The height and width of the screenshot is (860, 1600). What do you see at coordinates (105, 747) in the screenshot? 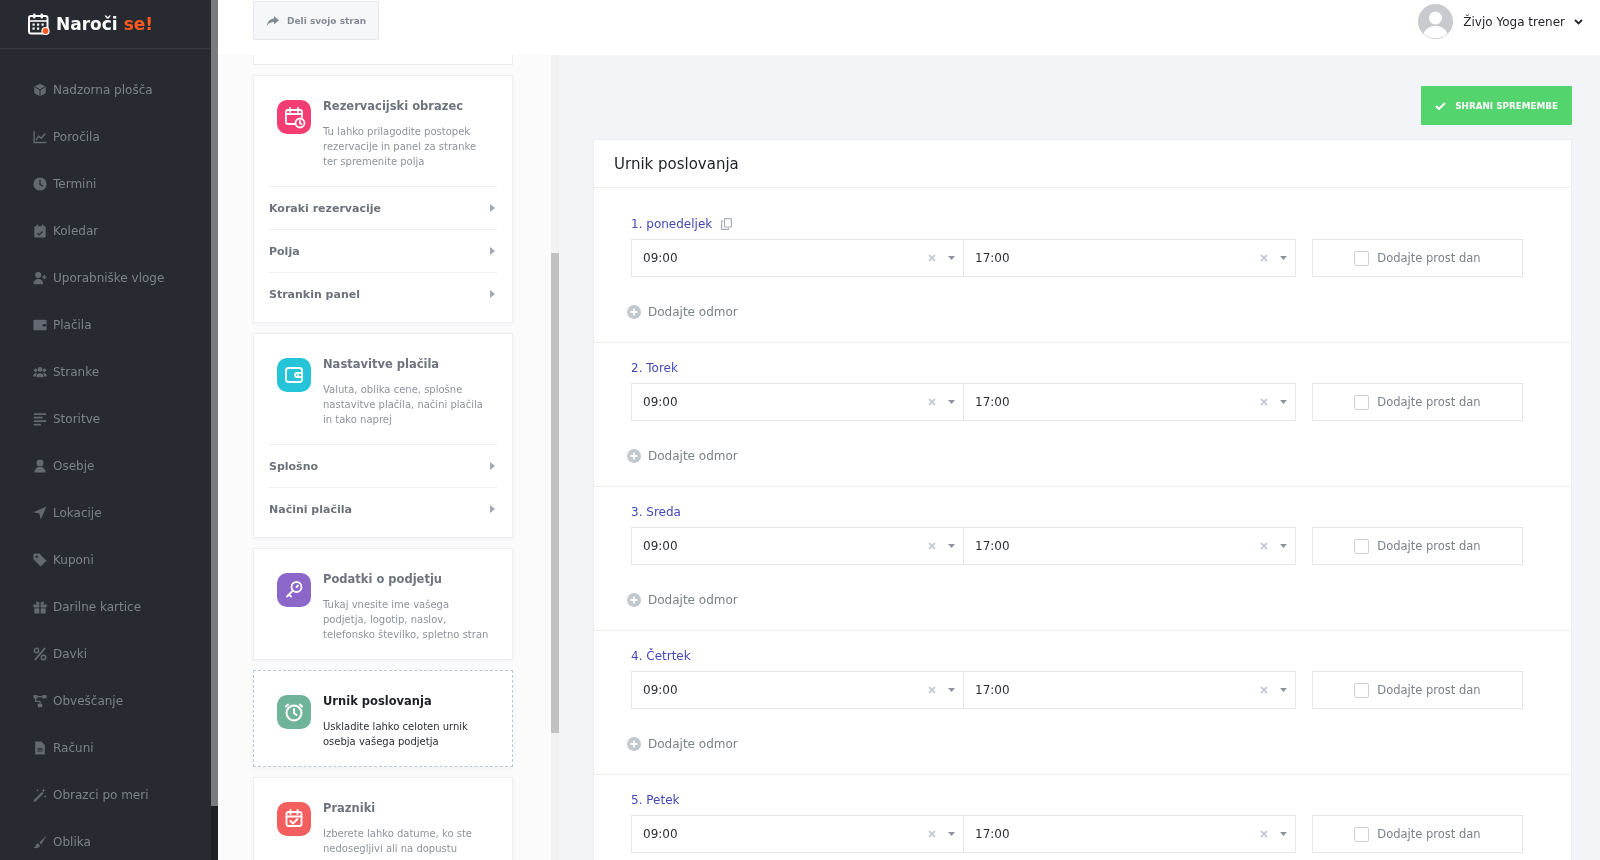
I see `nav-item: Računi` at bounding box center [105, 747].